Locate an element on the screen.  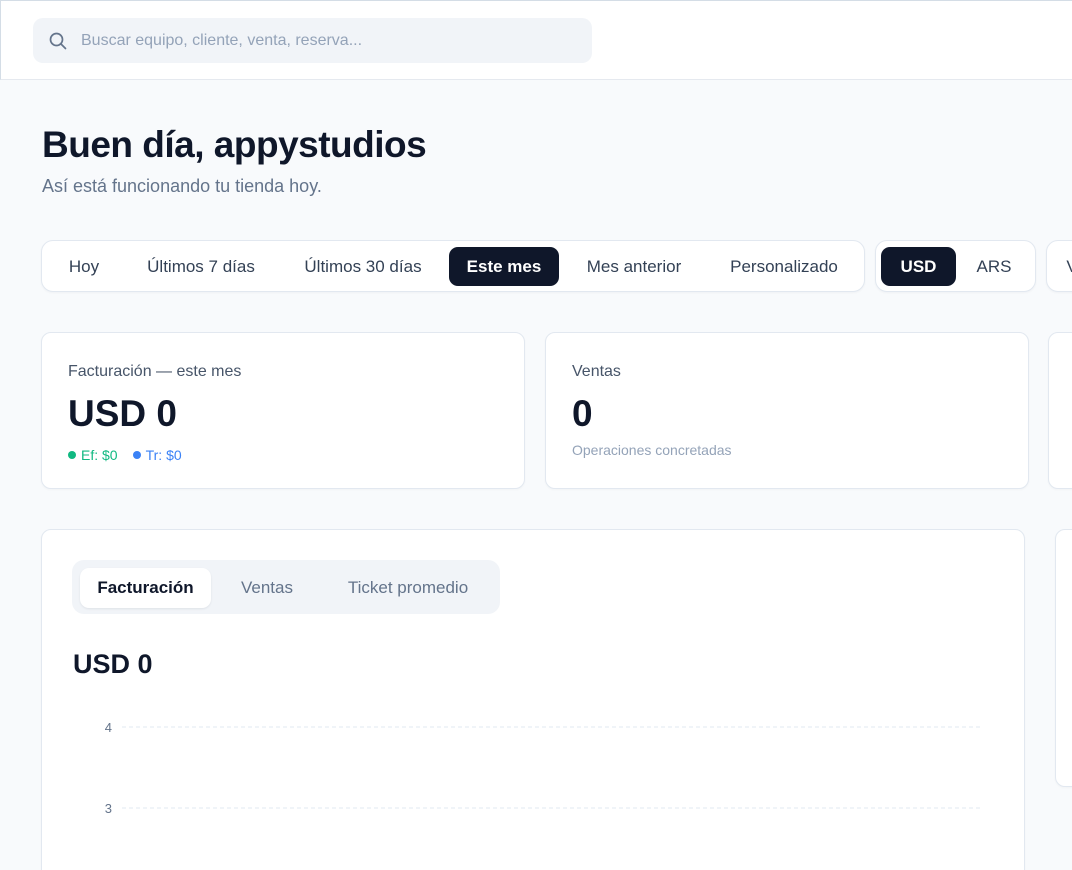
period-custom: Personalizado is located at coordinates (784, 266).